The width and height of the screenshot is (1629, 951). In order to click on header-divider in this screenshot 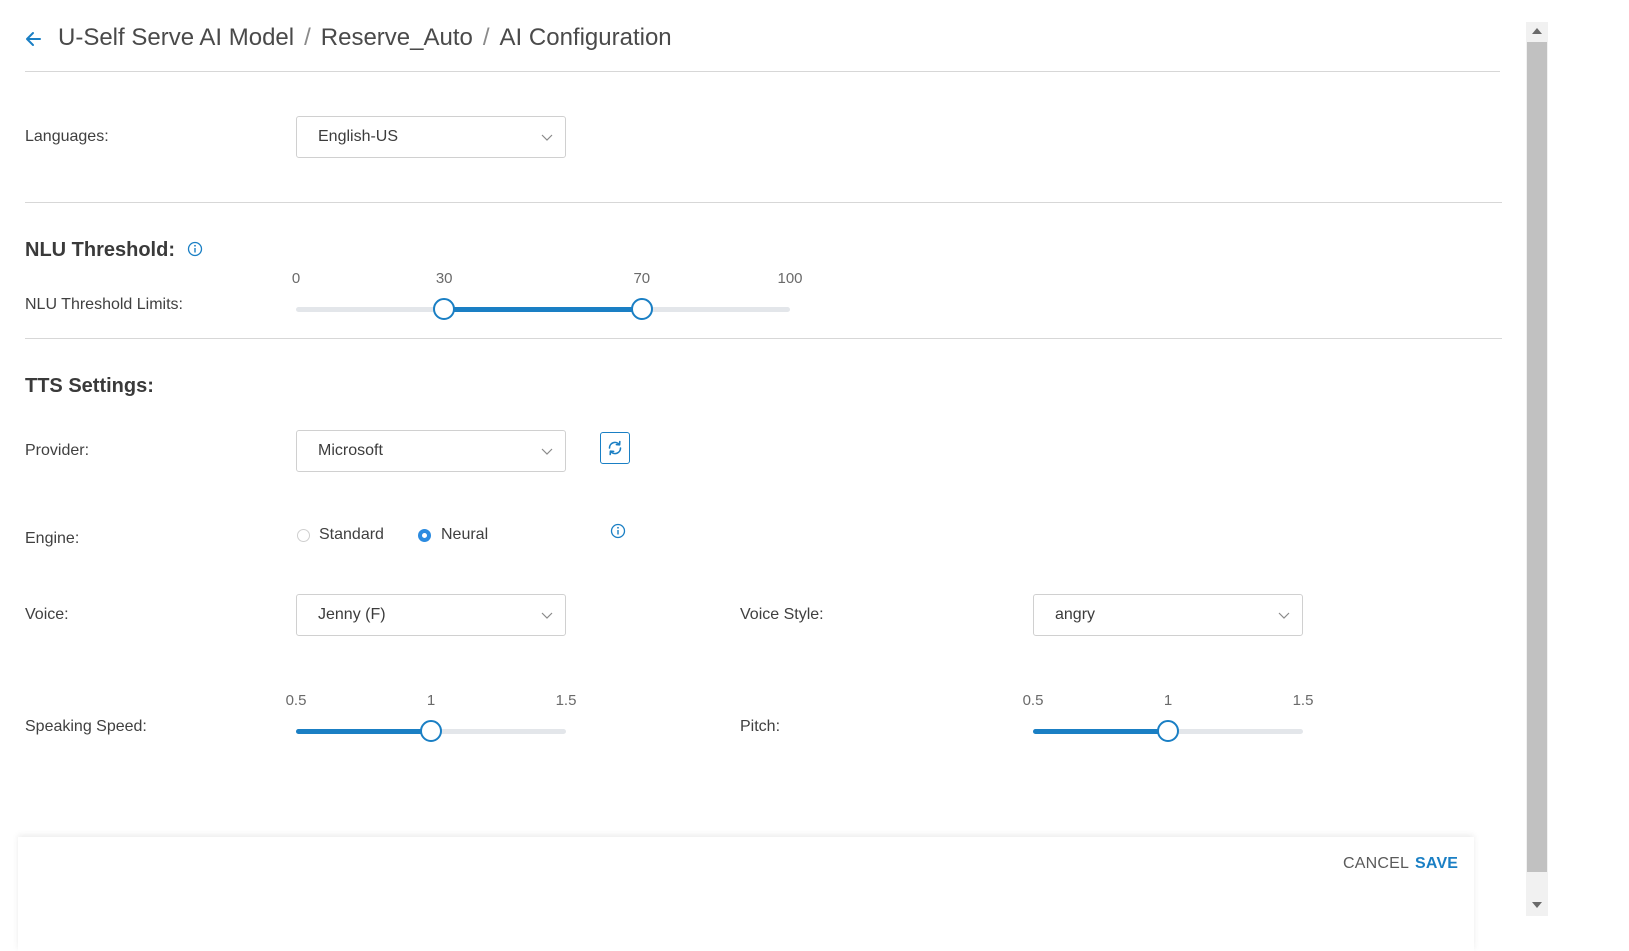, I will do `click(762, 71)`.